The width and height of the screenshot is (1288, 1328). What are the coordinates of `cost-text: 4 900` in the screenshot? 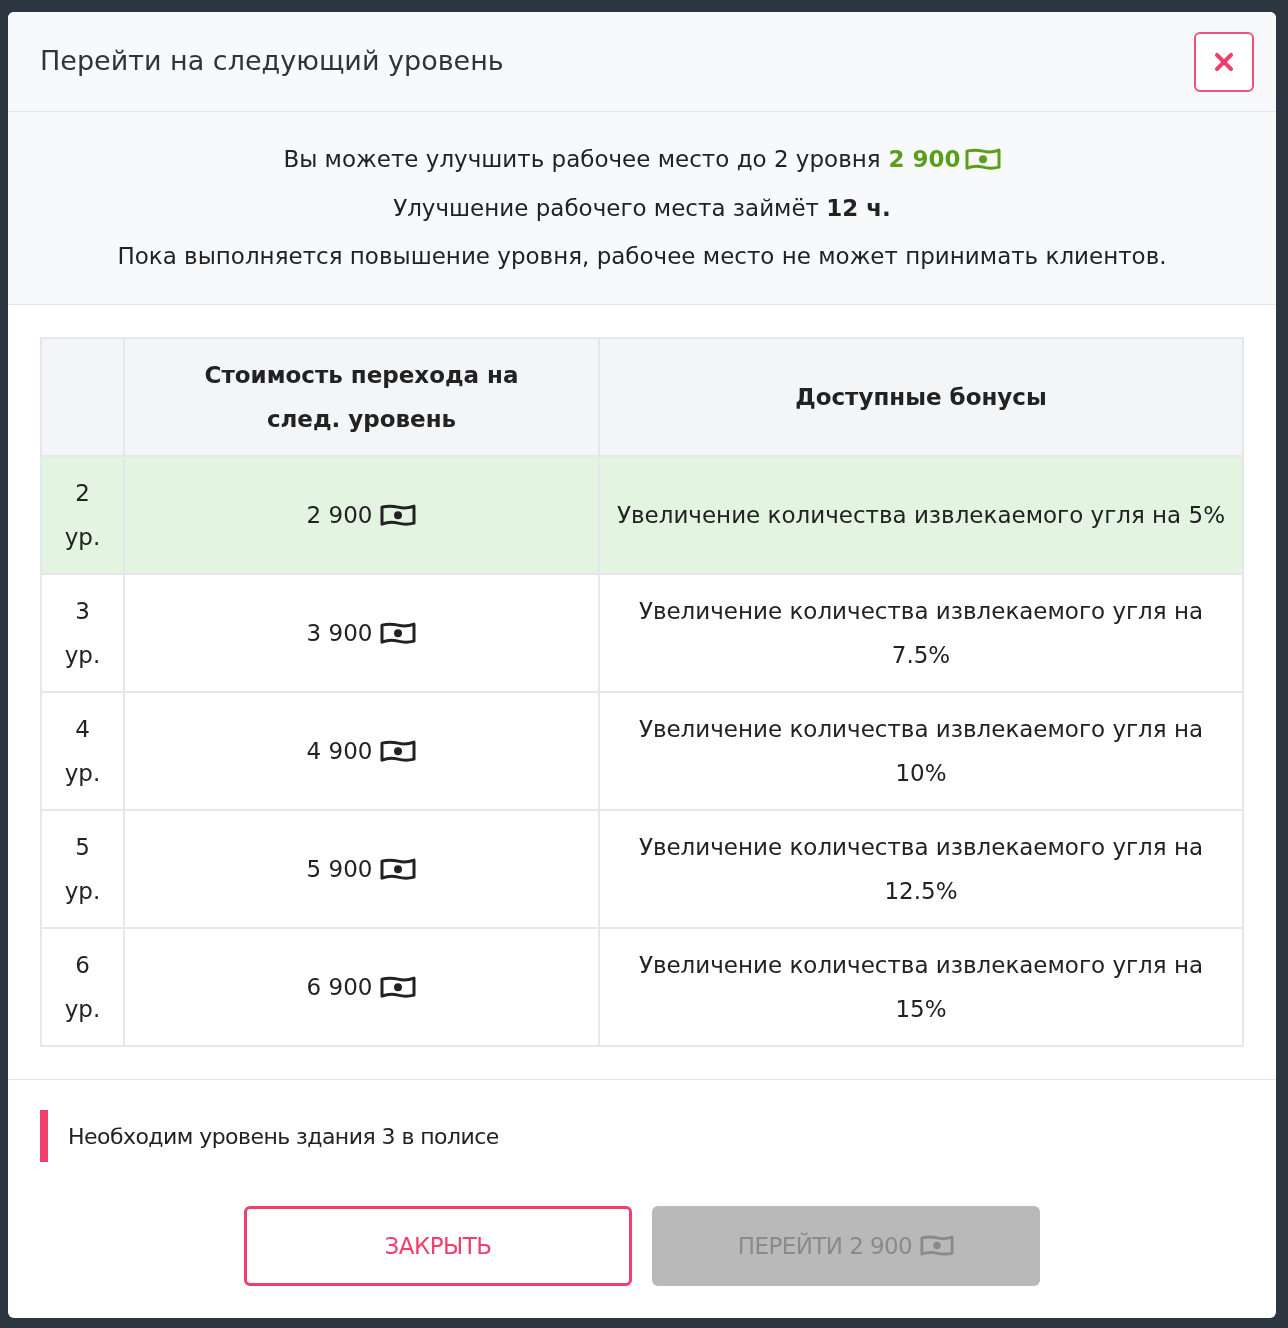 It's located at (339, 751).